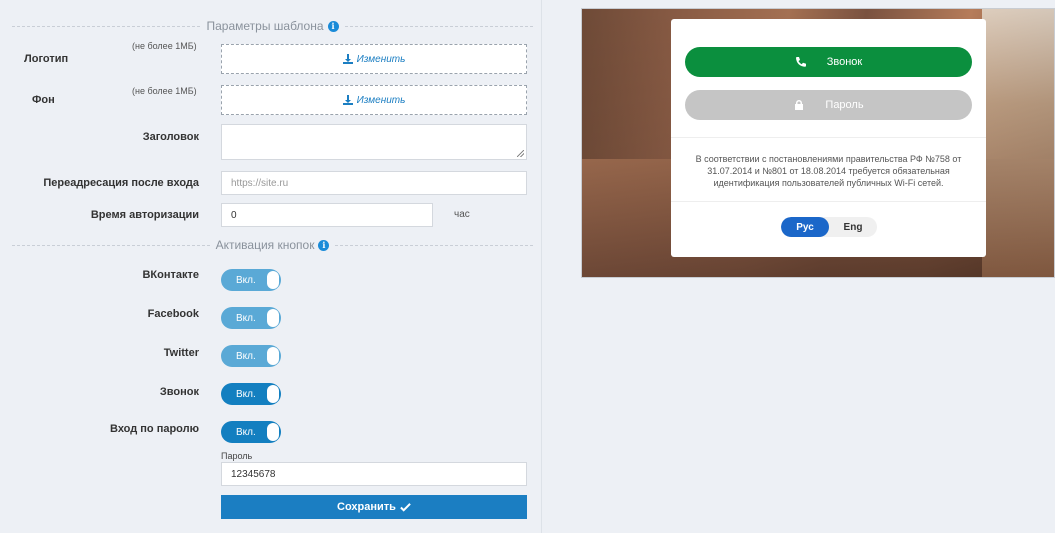  Describe the element at coordinates (170, 137) in the screenshot. I see `heading-label: Заголовок` at that location.